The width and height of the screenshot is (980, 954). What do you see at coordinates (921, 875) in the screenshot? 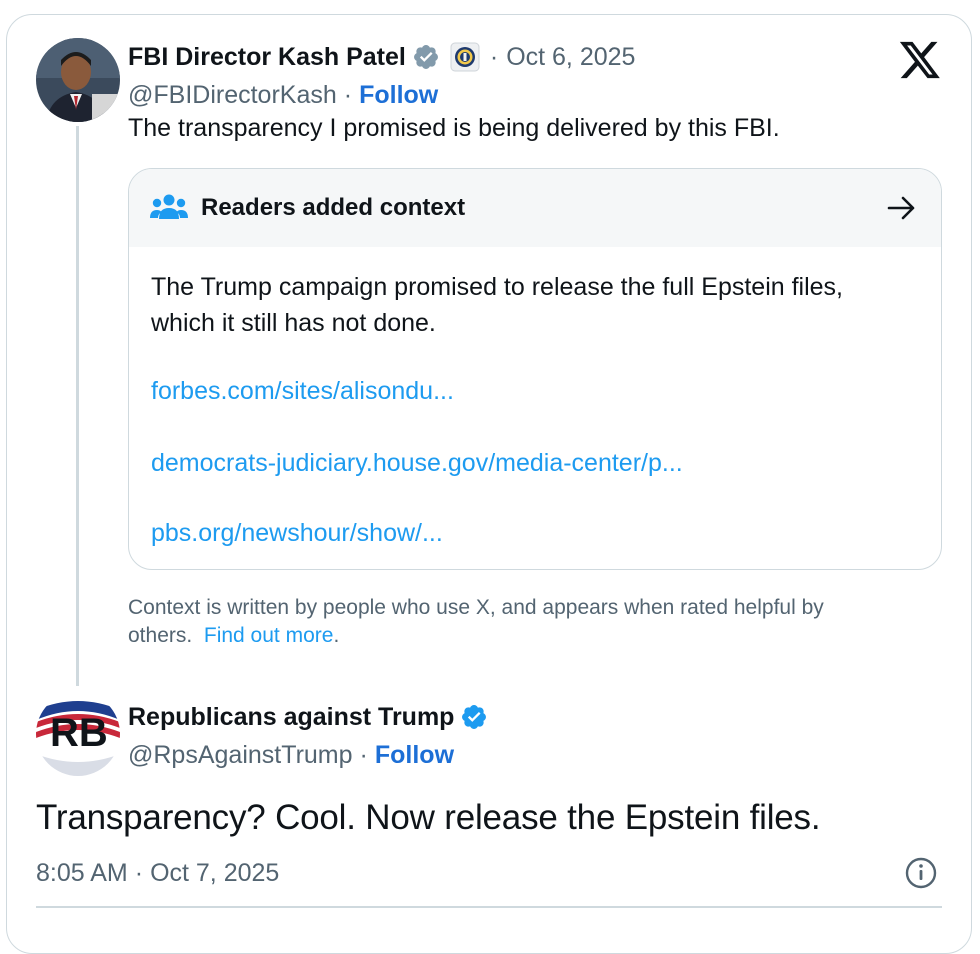
I see `info-icon` at bounding box center [921, 875].